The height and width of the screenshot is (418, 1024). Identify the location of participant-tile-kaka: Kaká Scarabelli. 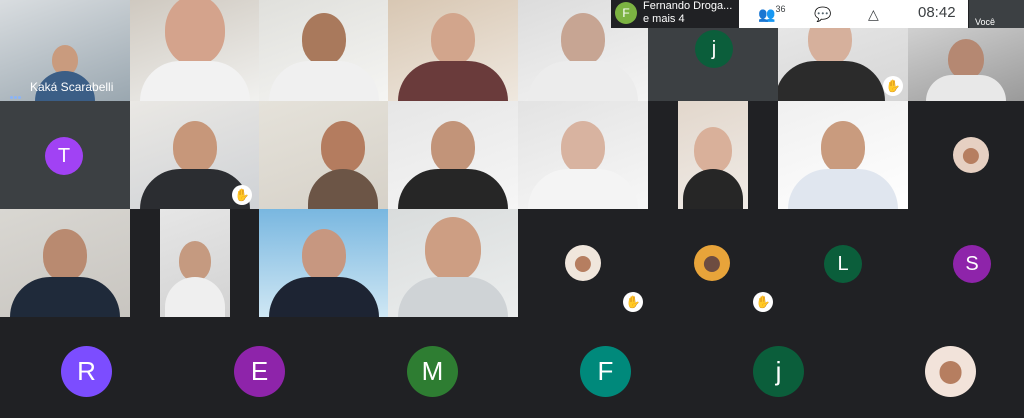
(65, 50).